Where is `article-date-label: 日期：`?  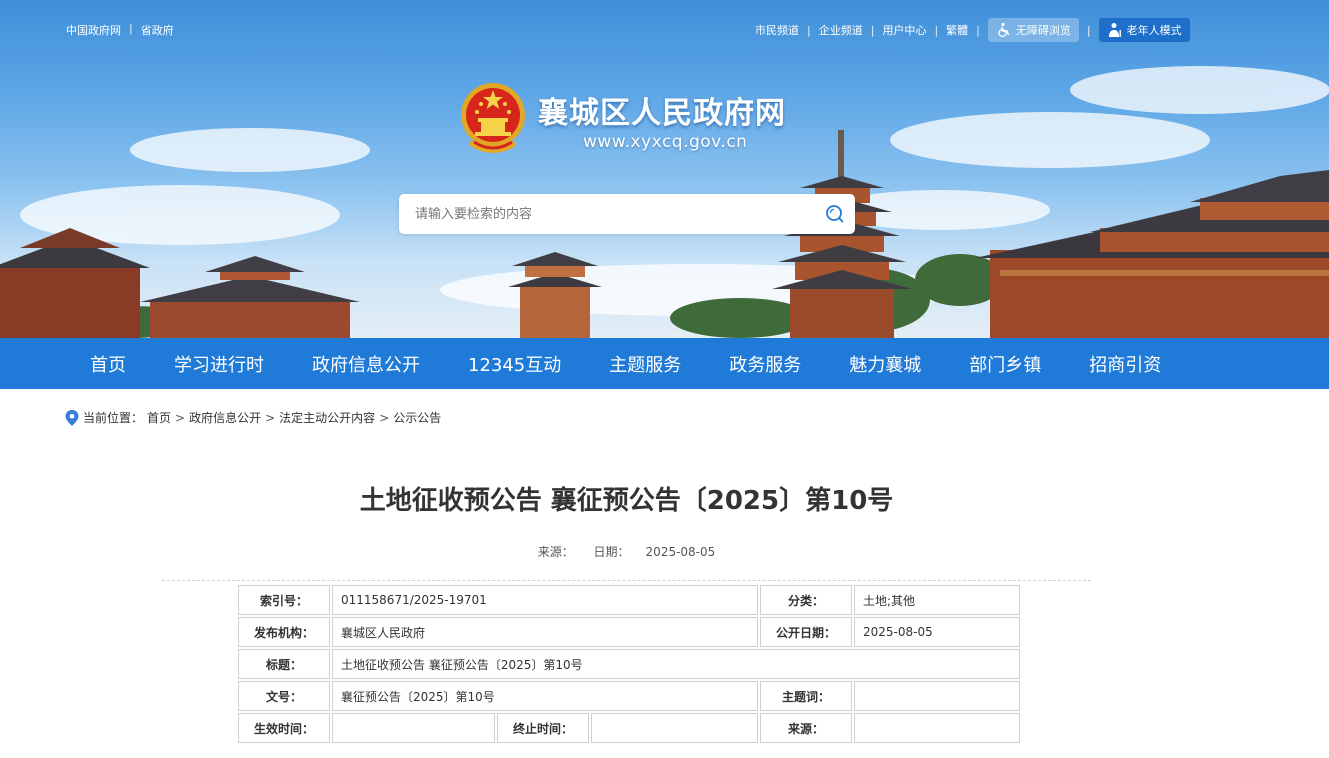
article-date-label: 日期： is located at coordinates (611, 552).